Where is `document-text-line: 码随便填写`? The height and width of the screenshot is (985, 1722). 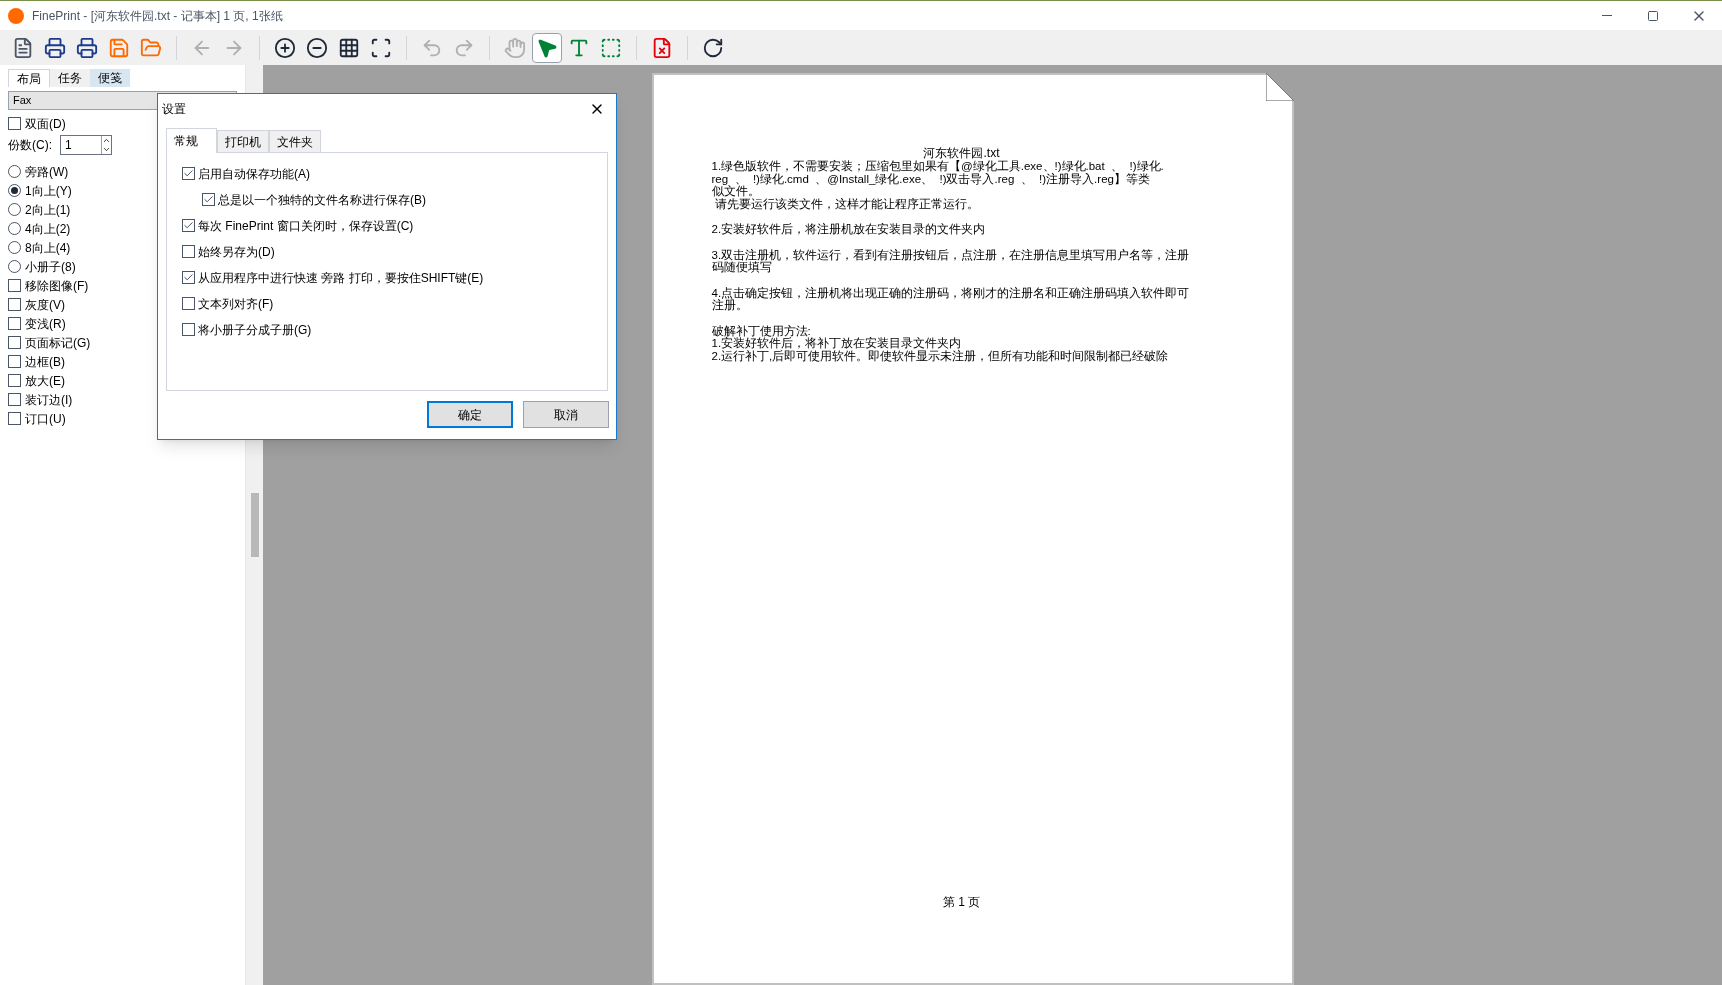
document-text-line: 码随便填写 is located at coordinates (741, 267).